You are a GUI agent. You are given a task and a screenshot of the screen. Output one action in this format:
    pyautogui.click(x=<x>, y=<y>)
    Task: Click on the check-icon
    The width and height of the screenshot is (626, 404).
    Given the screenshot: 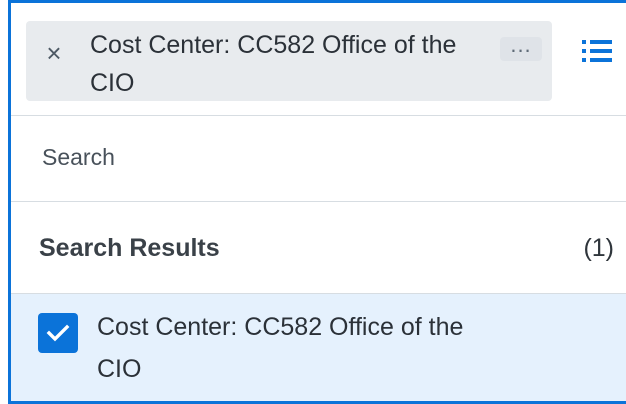 What is the action you would take?
    pyautogui.click(x=58, y=333)
    